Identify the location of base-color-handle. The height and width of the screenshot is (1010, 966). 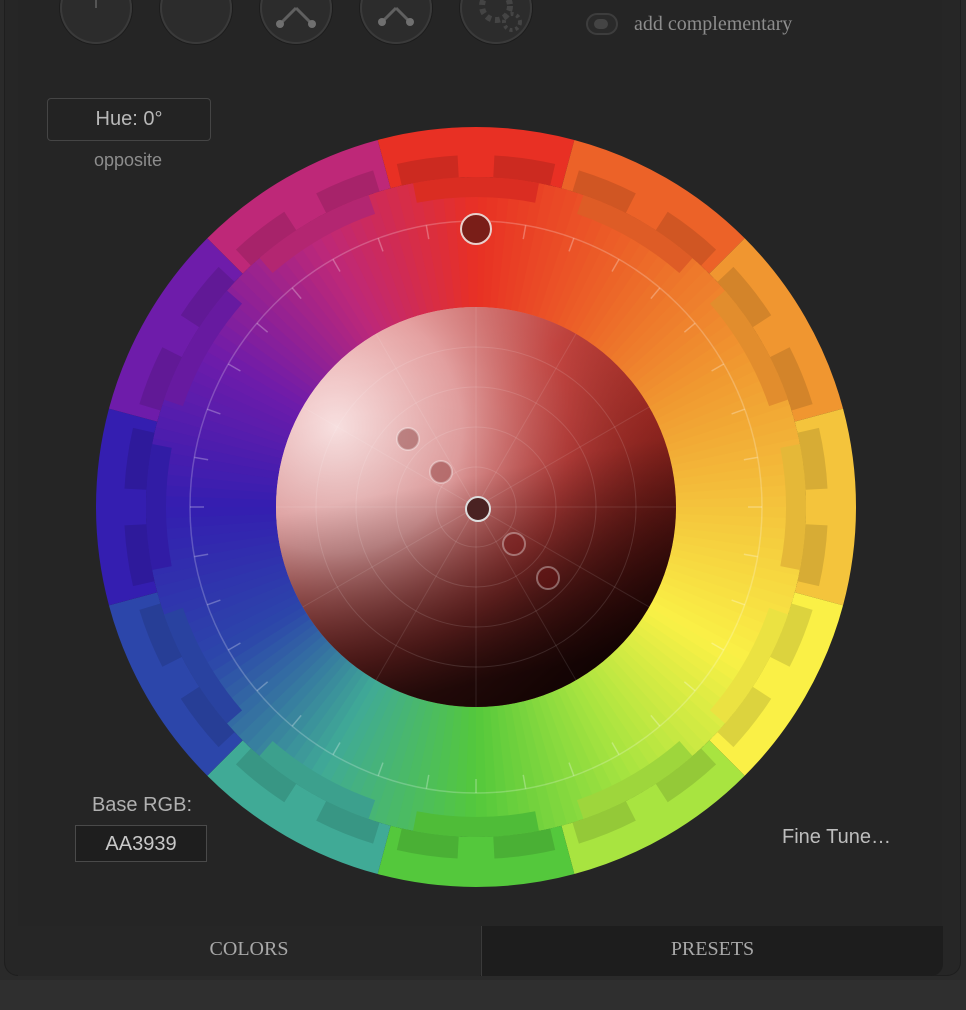
(478, 509).